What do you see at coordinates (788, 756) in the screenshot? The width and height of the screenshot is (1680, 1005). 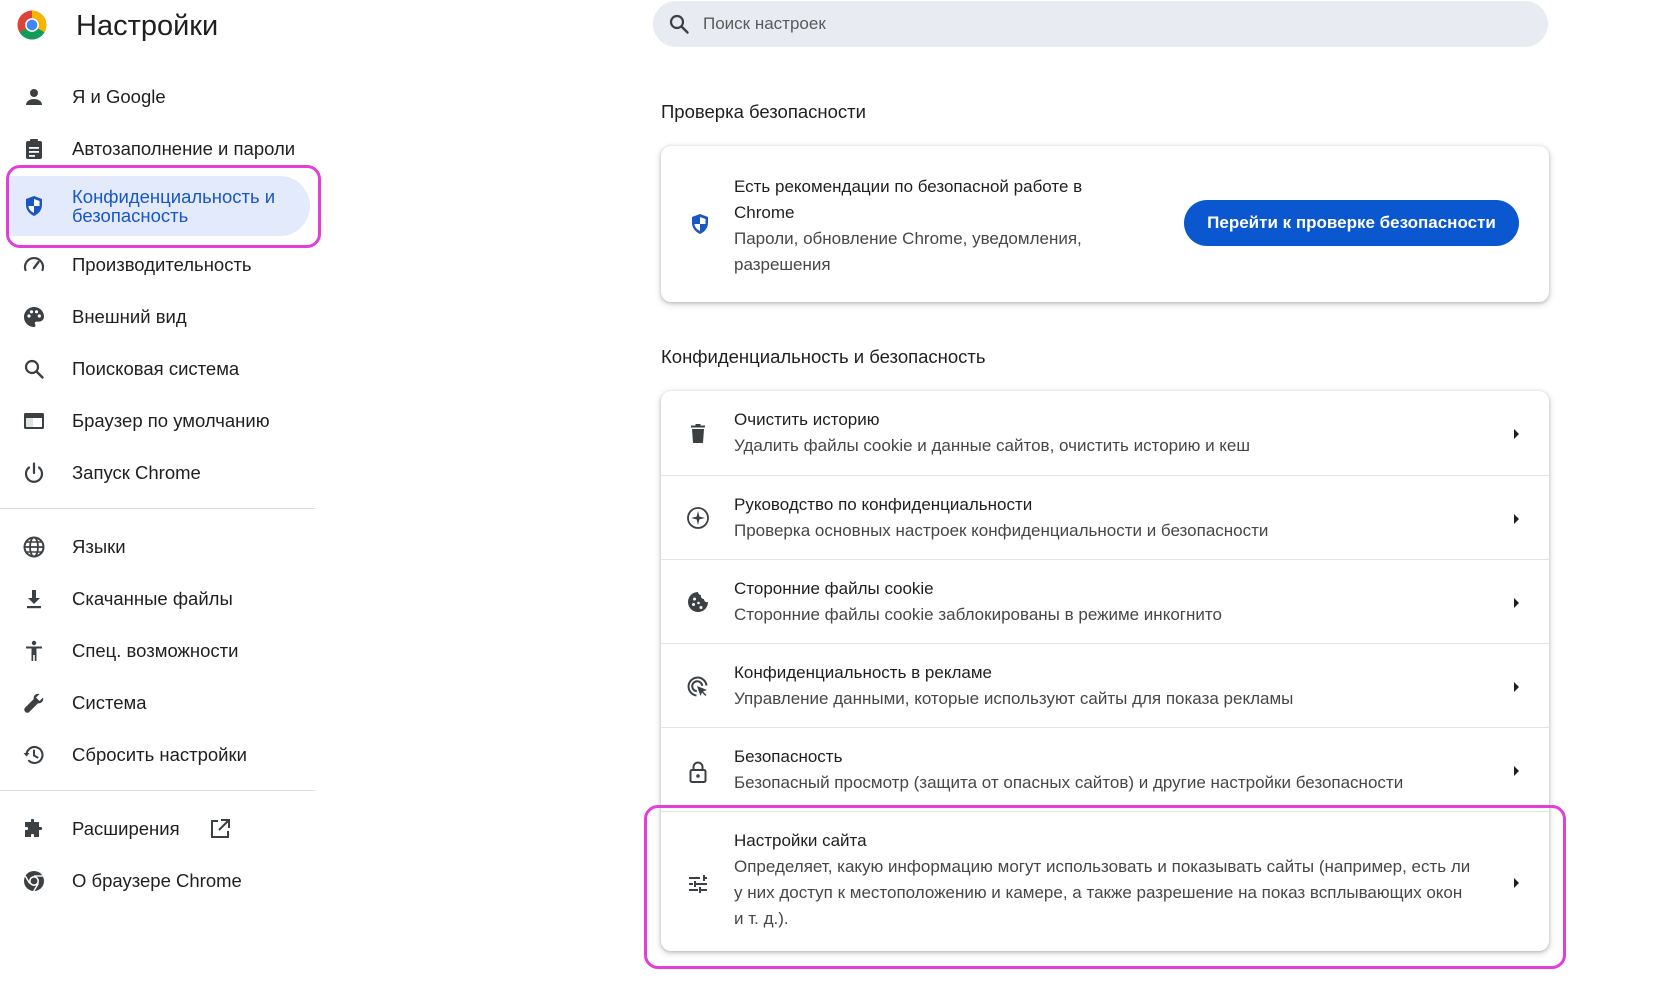 I see `row-title: Безопасность` at bounding box center [788, 756].